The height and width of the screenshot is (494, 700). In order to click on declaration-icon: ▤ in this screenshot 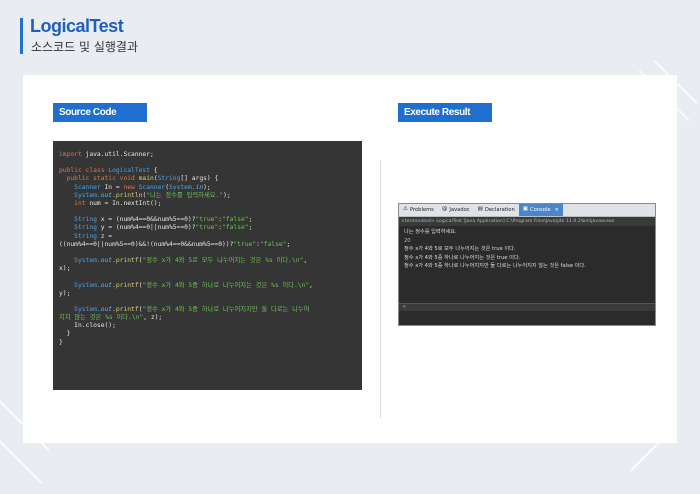, I will do `click(480, 209)`.